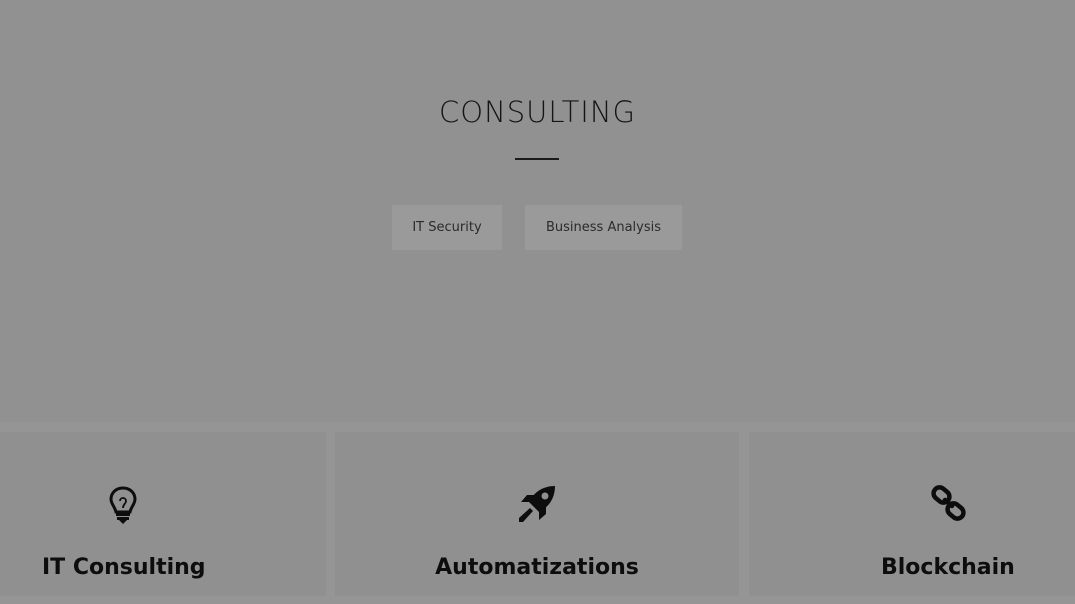 This screenshot has width=1075, height=604. Describe the element at coordinates (912, 514) in the screenshot. I see `service-card-blockchain: Blockchain` at that location.